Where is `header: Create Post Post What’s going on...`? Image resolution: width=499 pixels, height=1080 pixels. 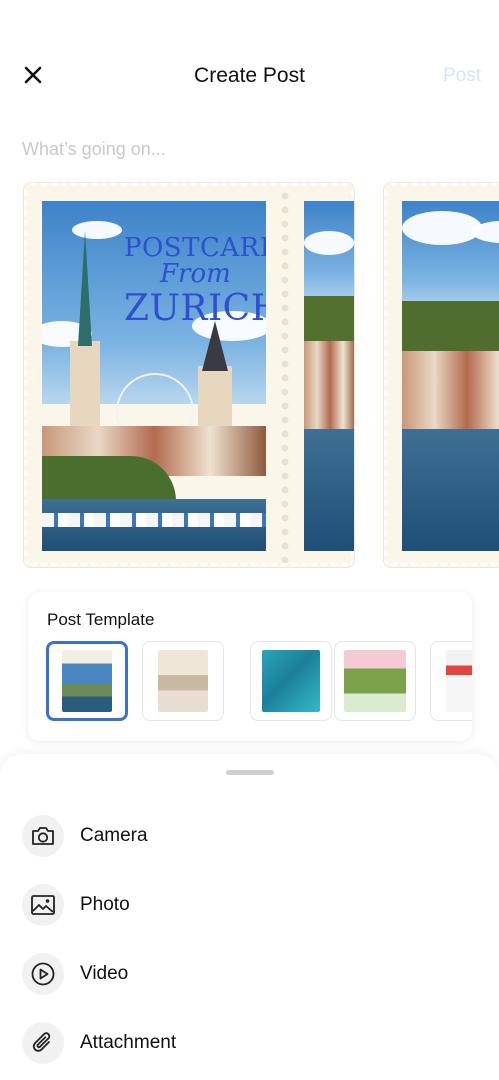 header: Create Post Post What’s going on... is located at coordinates (249, 79).